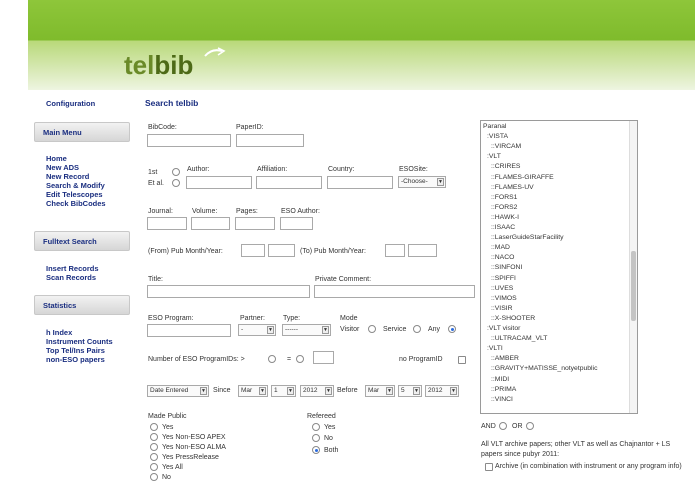 This screenshot has width=695, height=491. What do you see at coordinates (154, 437) in the screenshot?
I see `public-apex-radio` at bounding box center [154, 437].